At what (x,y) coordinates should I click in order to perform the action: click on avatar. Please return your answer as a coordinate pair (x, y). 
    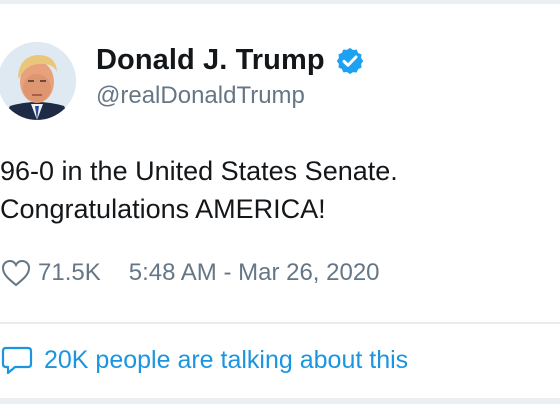
    Looking at the image, I should click on (38, 81).